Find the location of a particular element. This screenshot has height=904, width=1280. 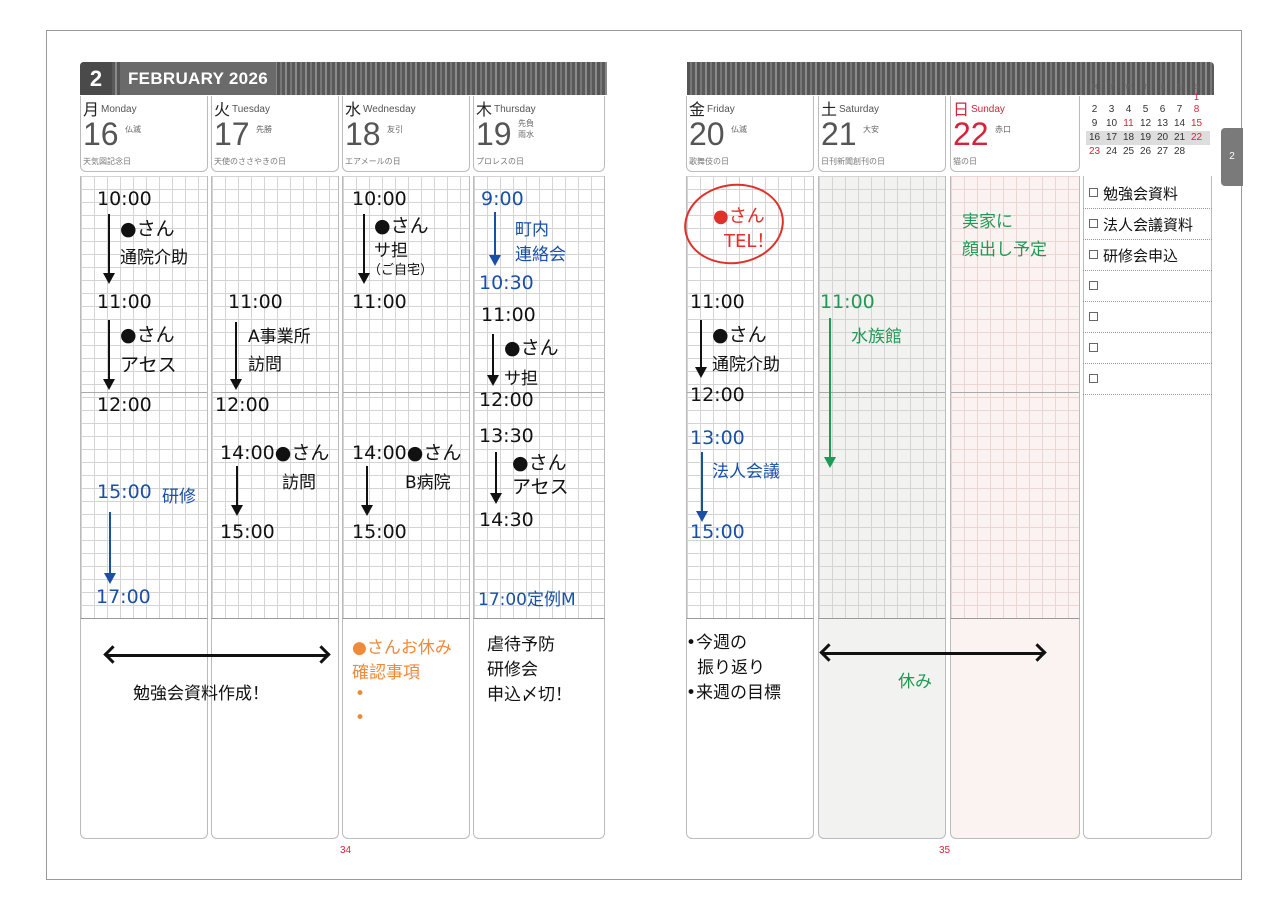

note-text: 水族館 is located at coordinates (876, 337).